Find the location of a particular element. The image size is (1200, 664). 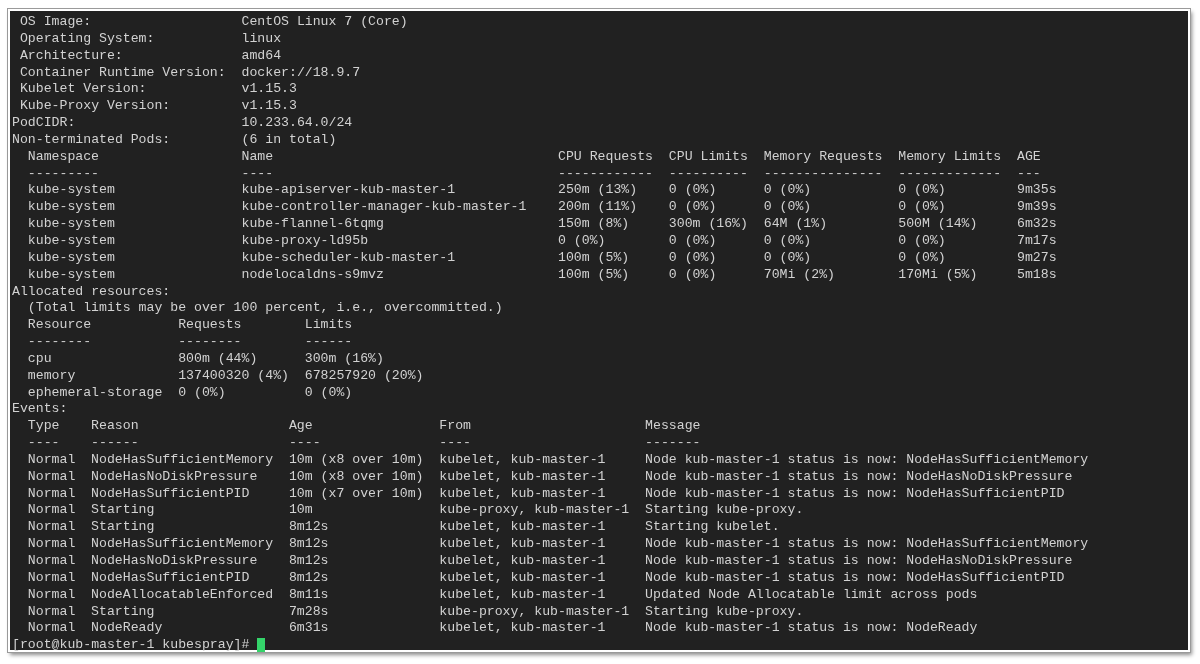

table-cell-text: 150m (8%) is located at coordinates (594, 224).